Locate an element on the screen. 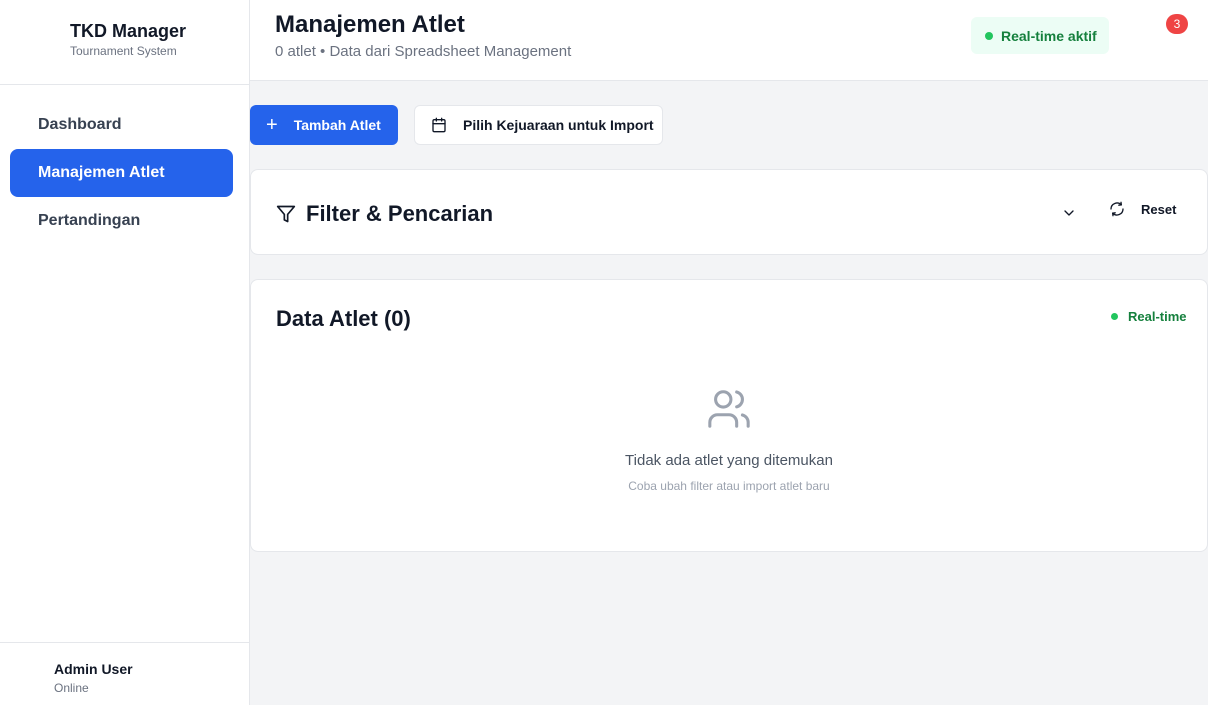 The height and width of the screenshot is (705, 1215). sidebar-item-dashboard: Dashboard is located at coordinates (121, 125).